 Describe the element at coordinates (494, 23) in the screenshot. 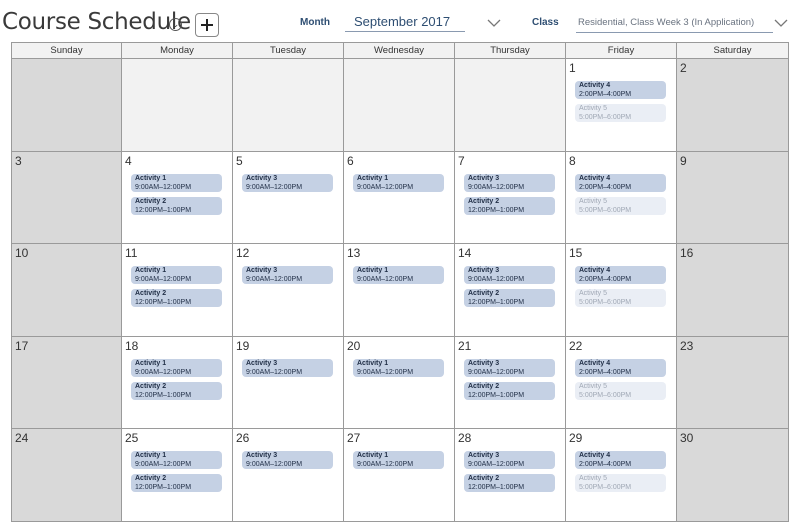

I see `month-chevron-down-icon` at that location.